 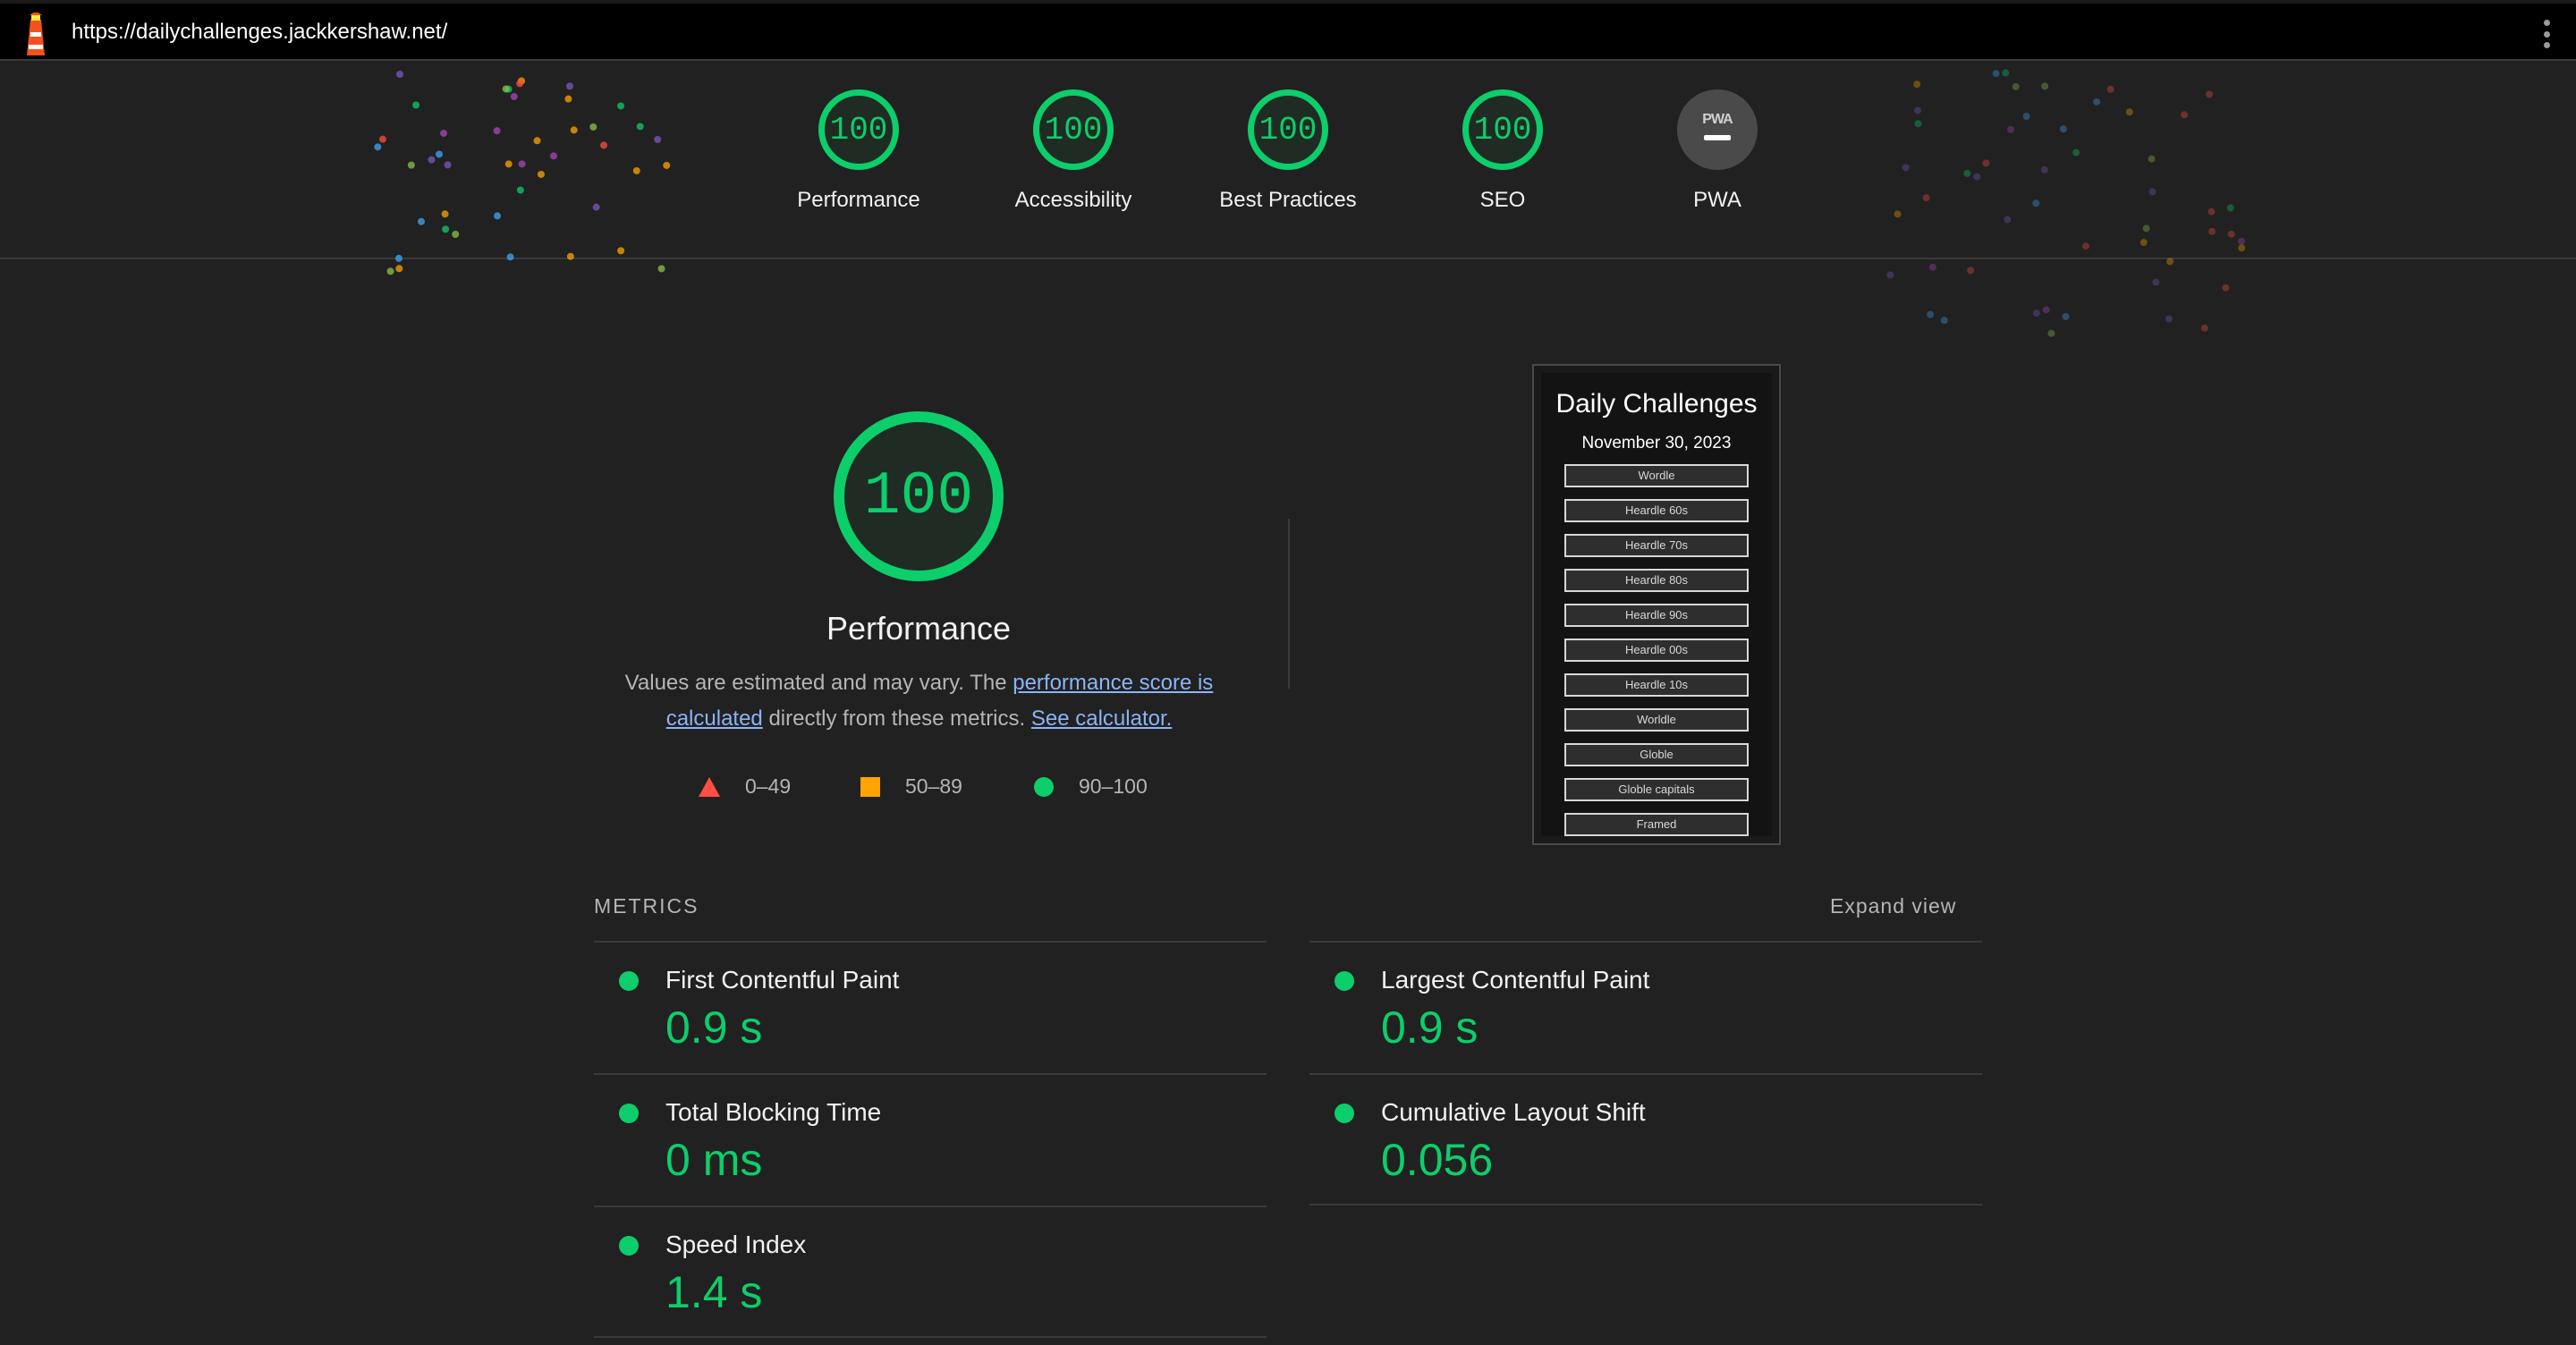 I want to click on see-calculator-link: See calculator., so click(x=1101, y=718).